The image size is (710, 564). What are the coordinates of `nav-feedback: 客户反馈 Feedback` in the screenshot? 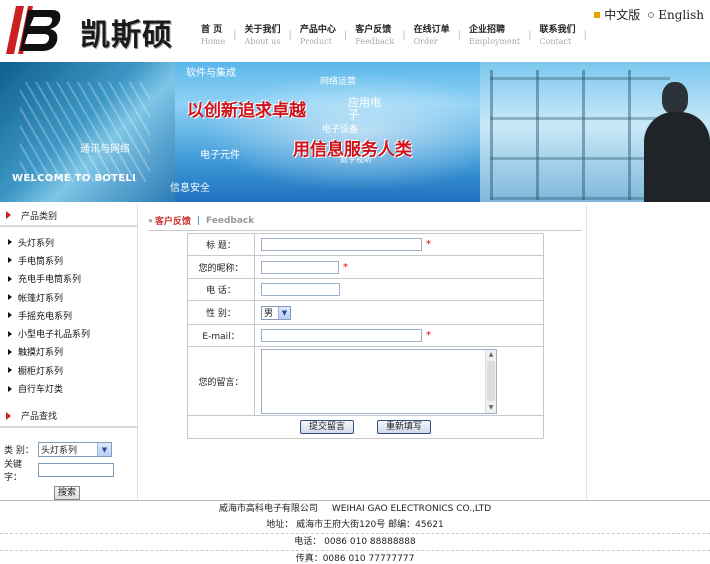 It's located at (374, 38).